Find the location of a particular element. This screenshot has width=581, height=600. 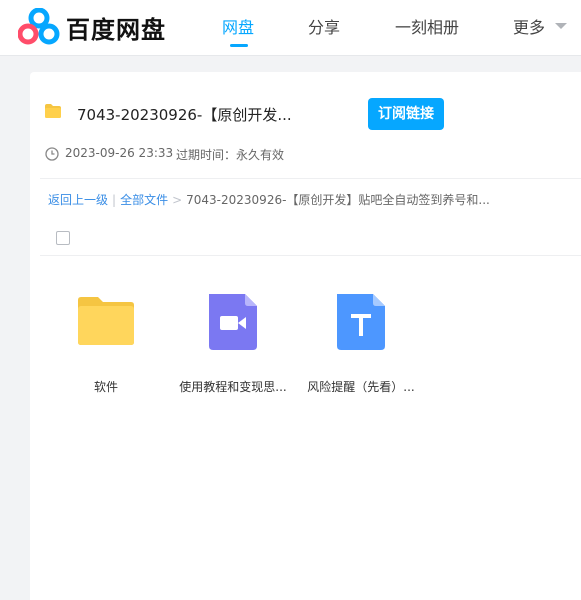

logo-text: 百度网盘 is located at coordinates (116, 27).